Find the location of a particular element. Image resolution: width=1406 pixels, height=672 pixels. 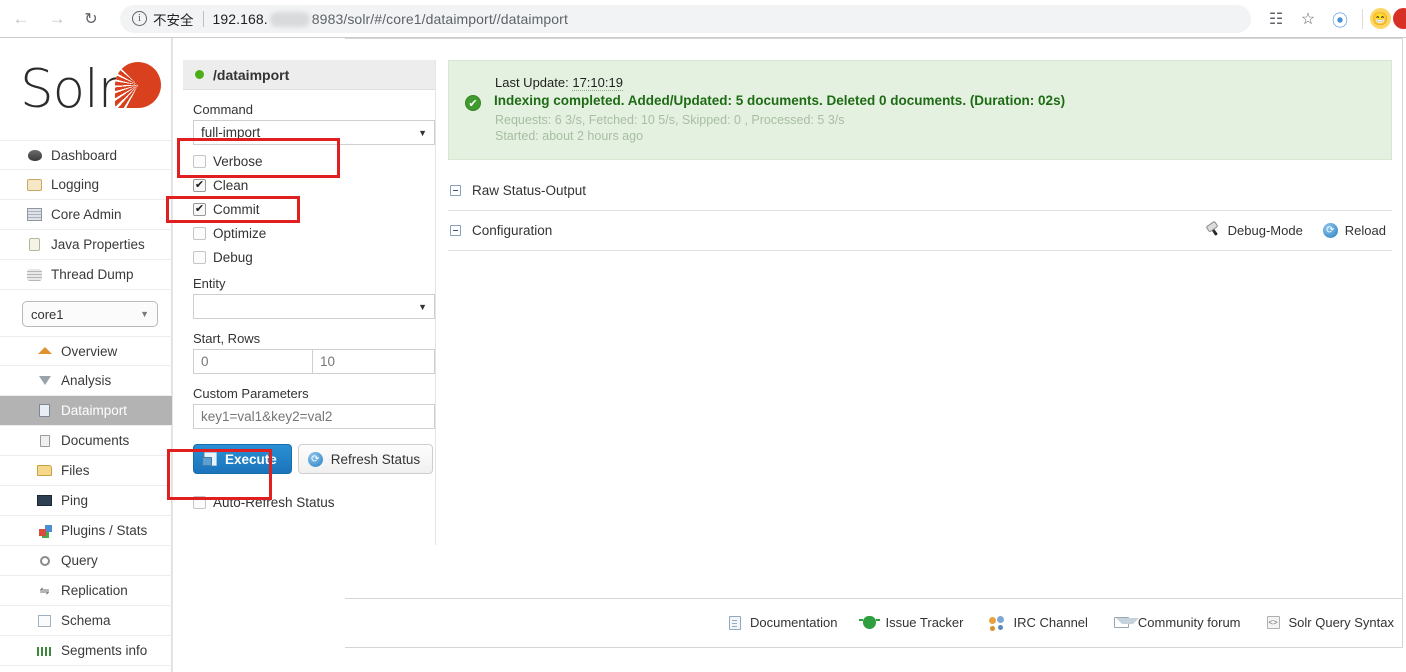

rows-input: 10 is located at coordinates (374, 361).